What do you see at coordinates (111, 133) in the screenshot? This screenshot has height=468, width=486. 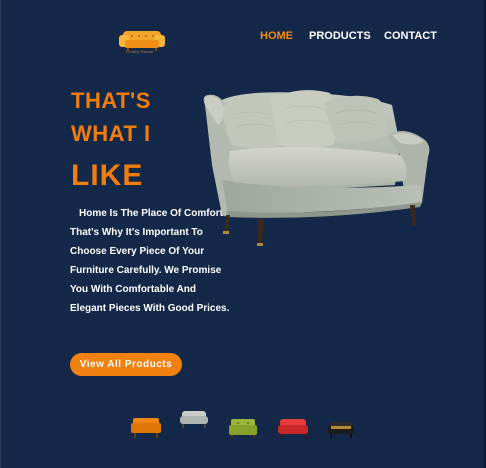 I see `headline-line-2: WHAT I` at bounding box center [111, 133].